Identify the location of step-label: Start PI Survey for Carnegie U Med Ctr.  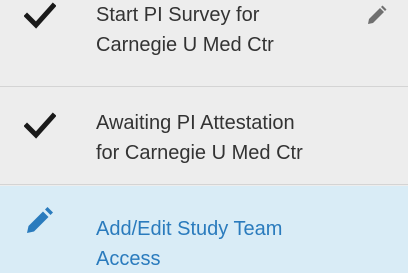
(226, 30).